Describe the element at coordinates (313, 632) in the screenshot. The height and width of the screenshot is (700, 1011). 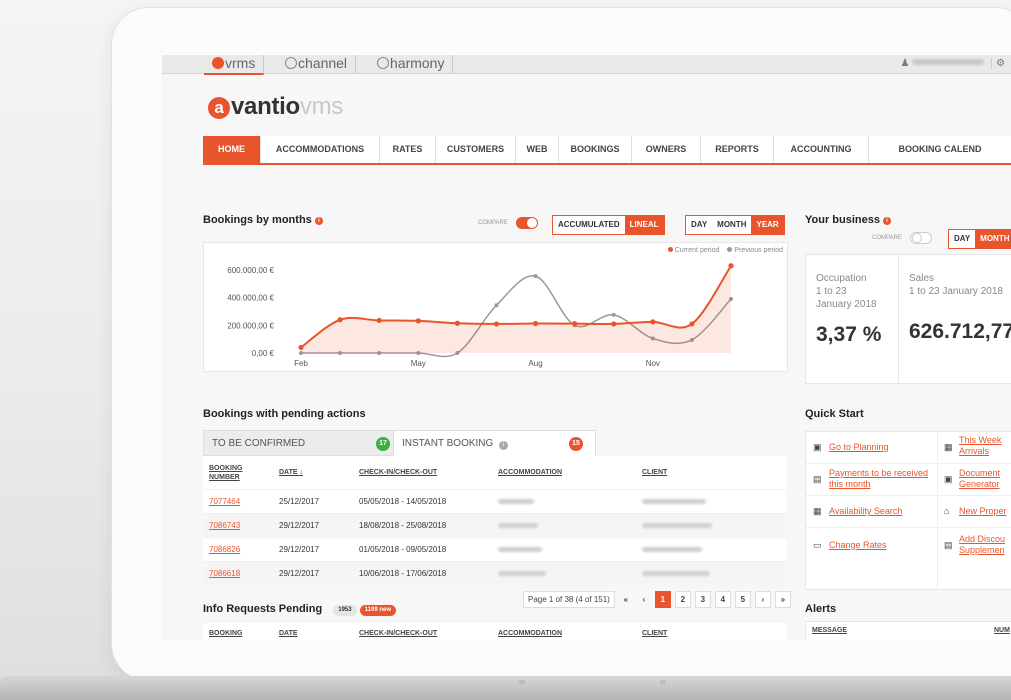
I see `col-date: DATE` at that location.